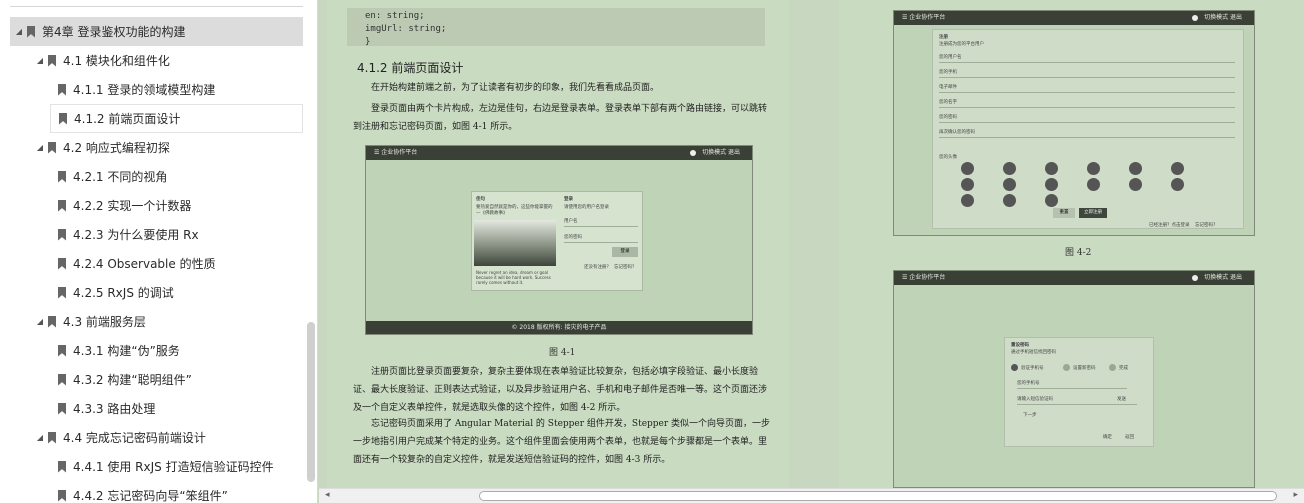 This screenshot has width=1304, height=503. Describe the element at coordinates (176, 118) in the screenshot. I see `toc-item: 4.1.2 前端页面设计` at that location.